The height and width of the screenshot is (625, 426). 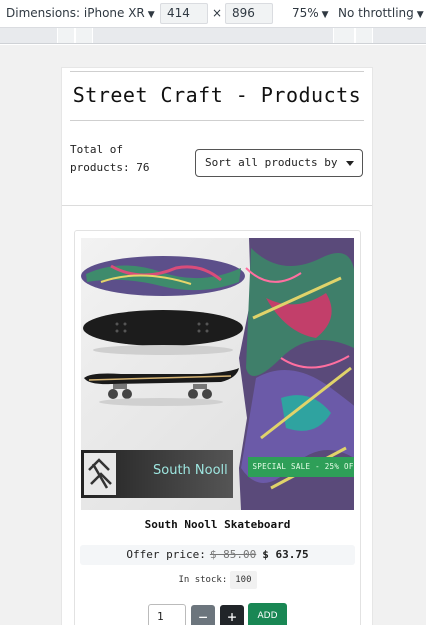 I want to click on media-query-ruler, so click(x=213, y=36).